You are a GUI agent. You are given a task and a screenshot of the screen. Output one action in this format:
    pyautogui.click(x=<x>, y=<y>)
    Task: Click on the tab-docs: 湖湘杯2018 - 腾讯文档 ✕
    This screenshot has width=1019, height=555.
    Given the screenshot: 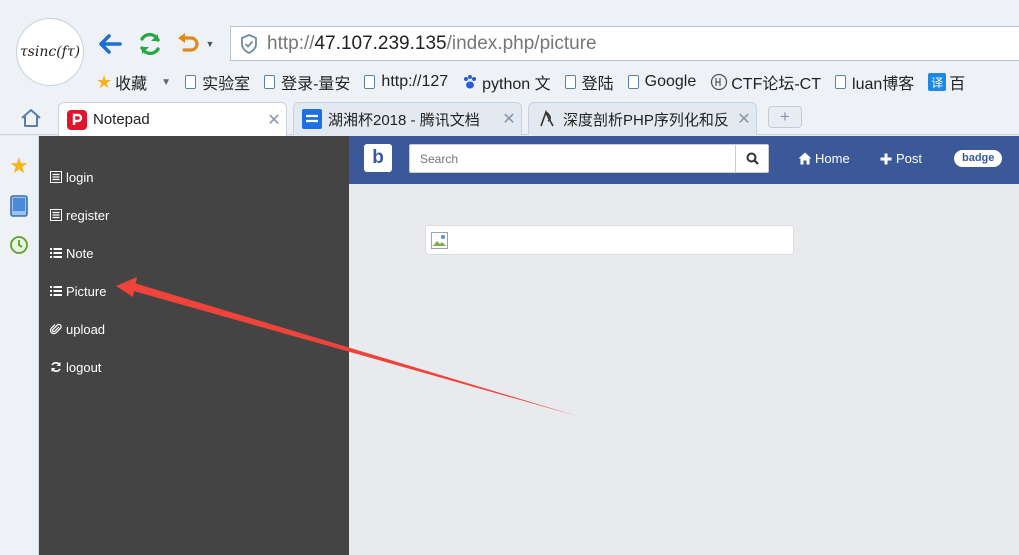 What is the action you would take?
    pyautogui.click(x=407, y=118)
    